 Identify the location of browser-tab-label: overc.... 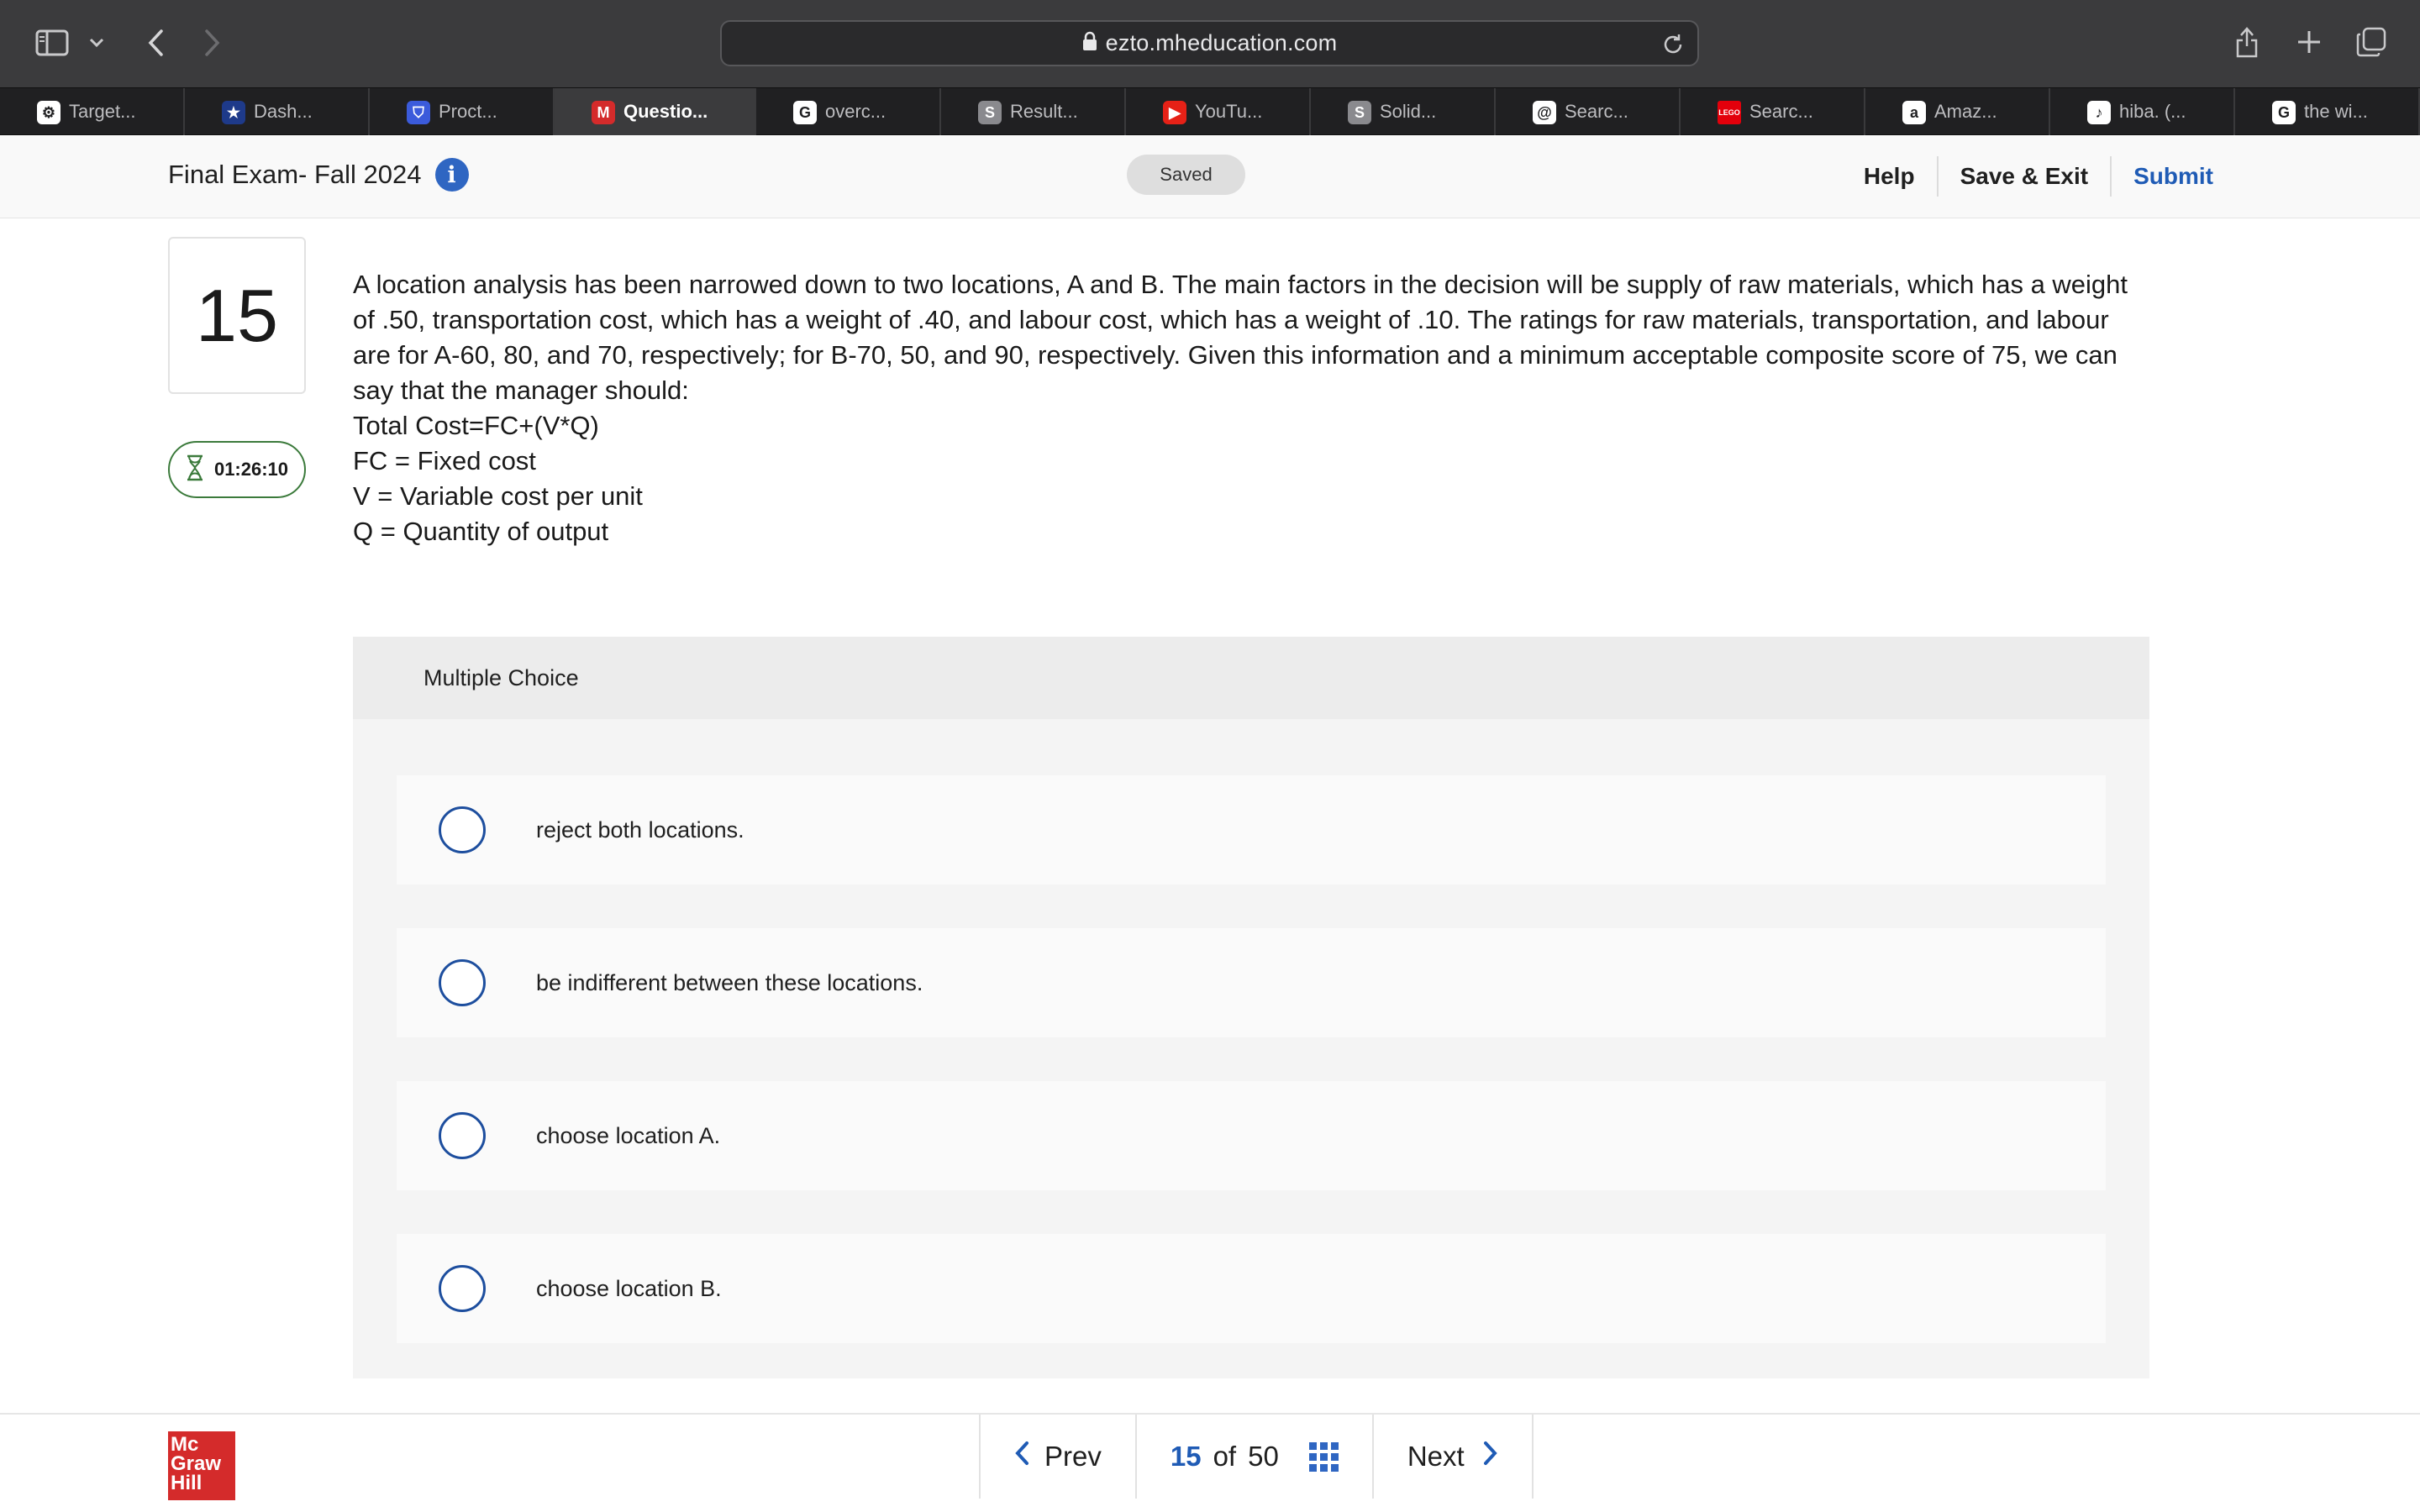
(855, 111).